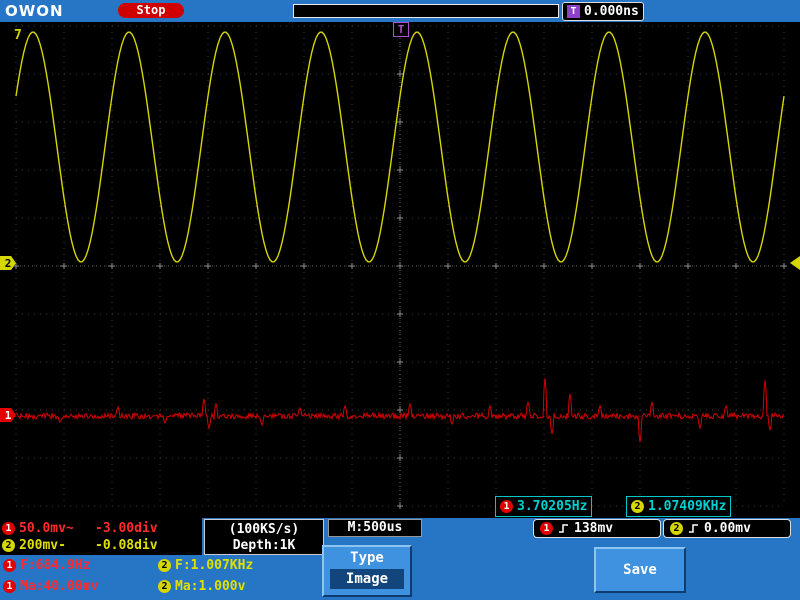  I want to click on trigger1-box: 1 138mv, so click(597, 528).